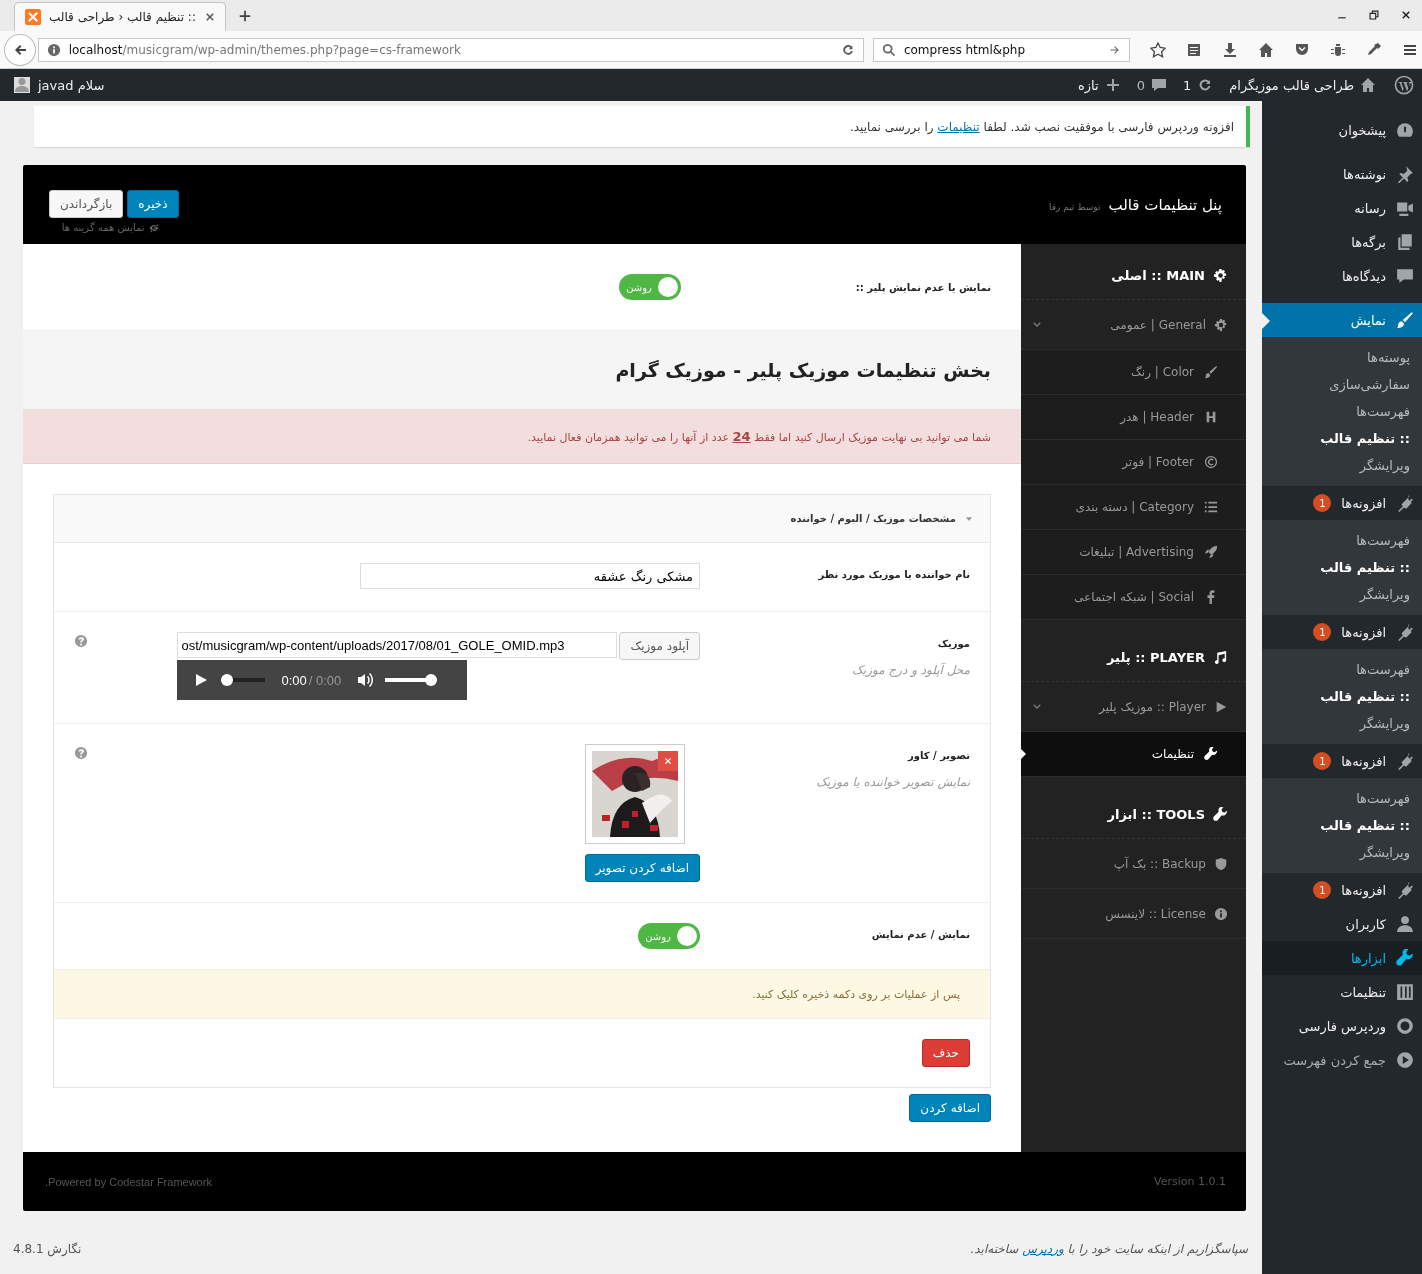 The width and height of the screenshot is (1422, 1274). What do you see at coordinates (1342, 357) in the screenshot?
I see `submenu-item: پوسته‌ها` at bounding box center [1342, 357].